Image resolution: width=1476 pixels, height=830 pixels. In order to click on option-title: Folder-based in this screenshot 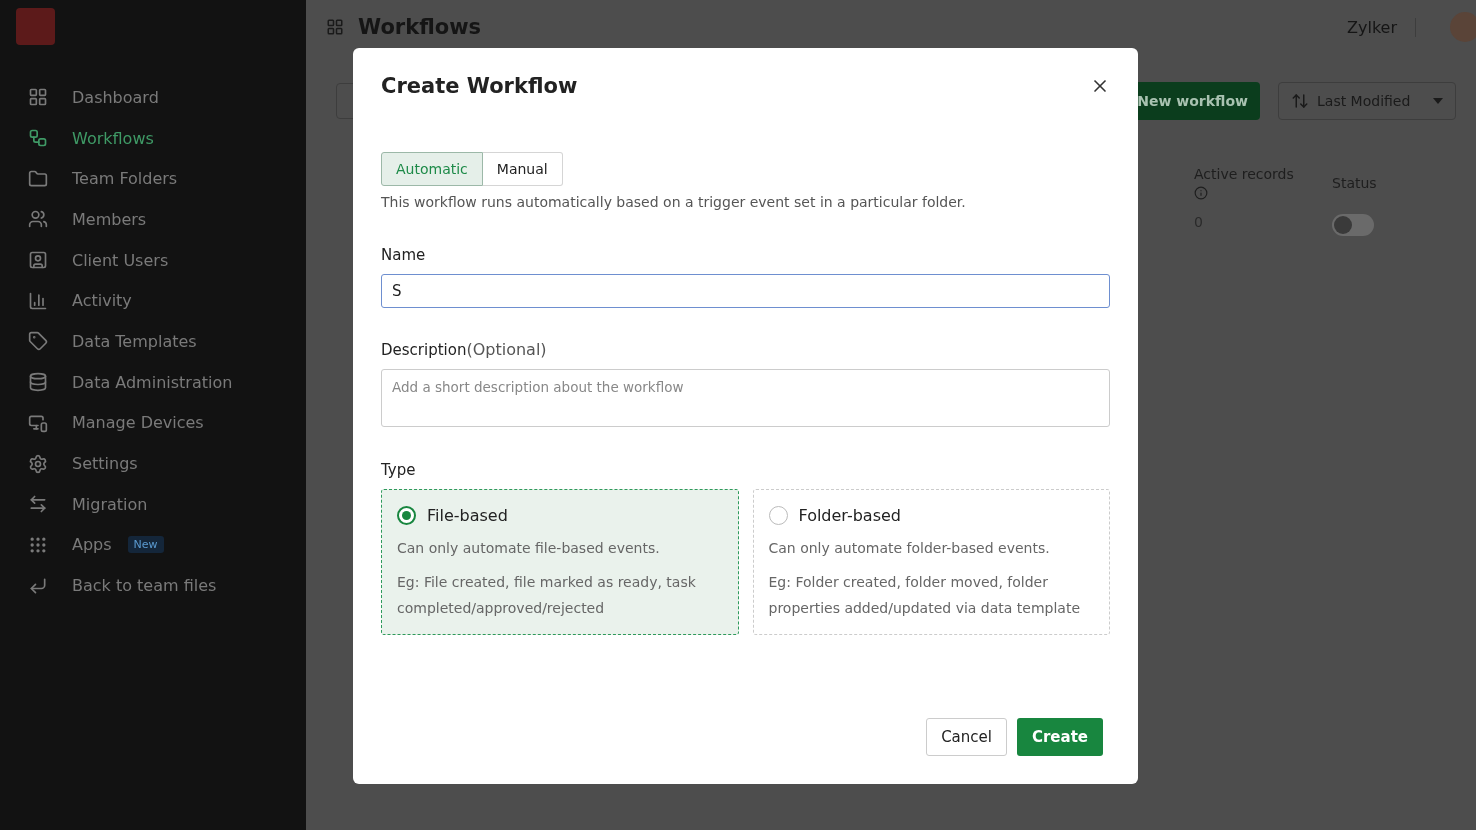, I will do `click(849, 515)`.